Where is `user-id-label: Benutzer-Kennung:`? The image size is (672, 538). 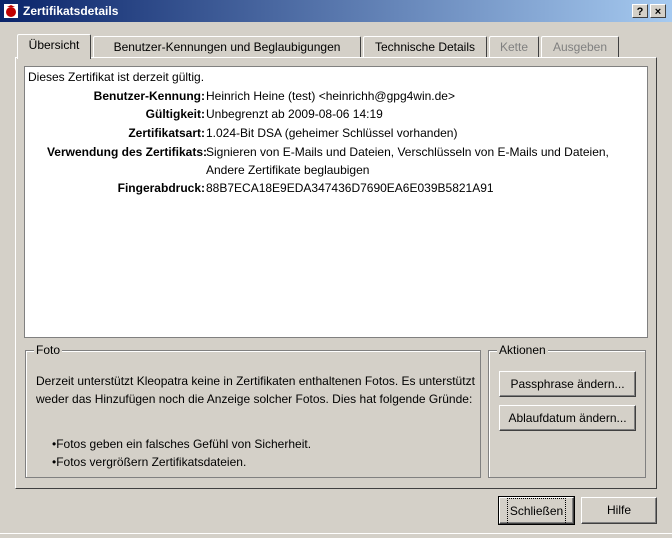
user-id-label: Benutzer-Kennung: is located at coordinates (149, 96).